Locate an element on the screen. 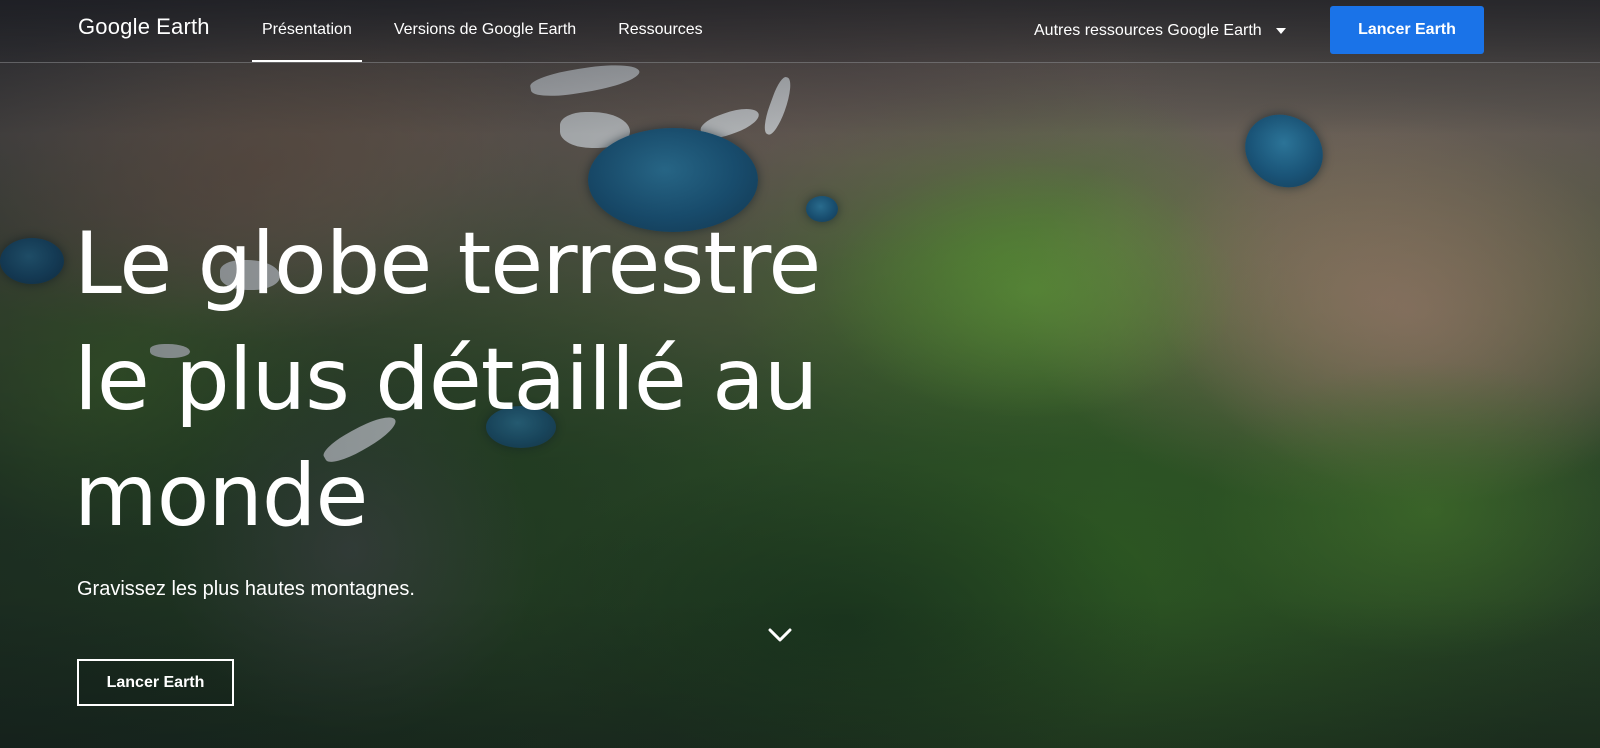 Image resolution: width=1600 pixels, height=748 pixels. nav-item-label: Présentation is located at coordinates (307, 29).